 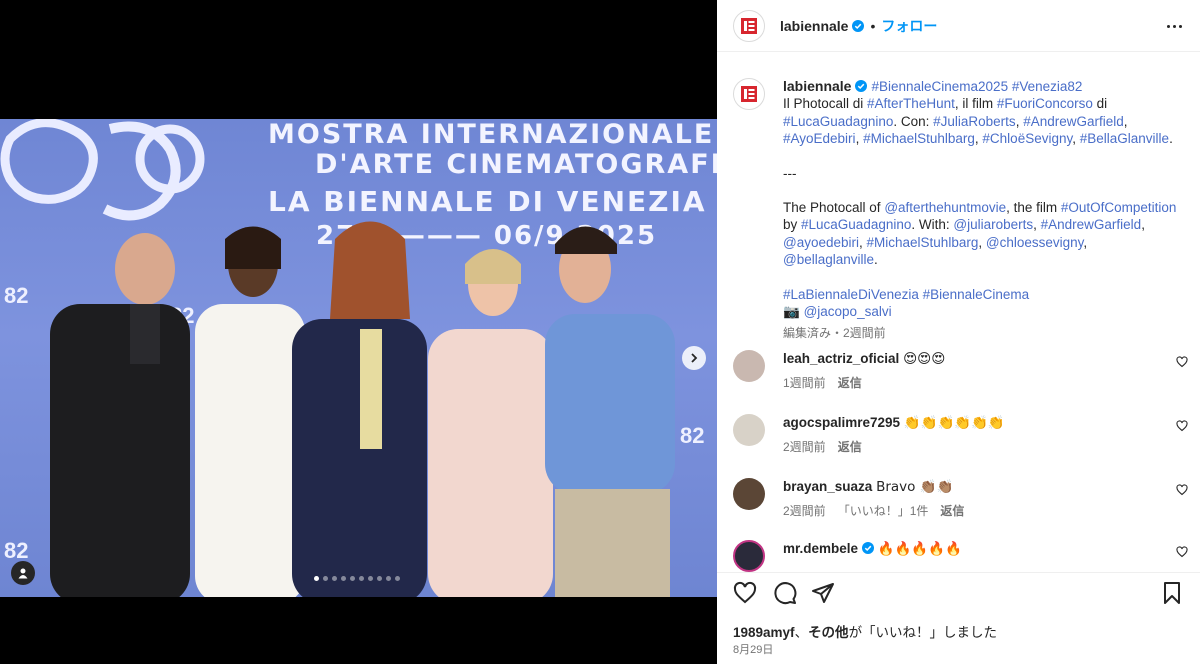 I want to click on caption-text-part: , the film, so click(x=1033, y=208).